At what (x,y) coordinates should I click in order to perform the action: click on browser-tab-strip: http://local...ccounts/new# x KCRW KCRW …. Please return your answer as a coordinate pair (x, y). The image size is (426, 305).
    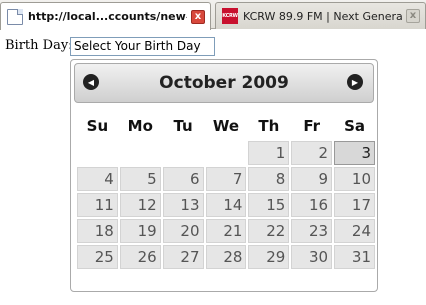
    Looking at the image, I should click on (213, 15).